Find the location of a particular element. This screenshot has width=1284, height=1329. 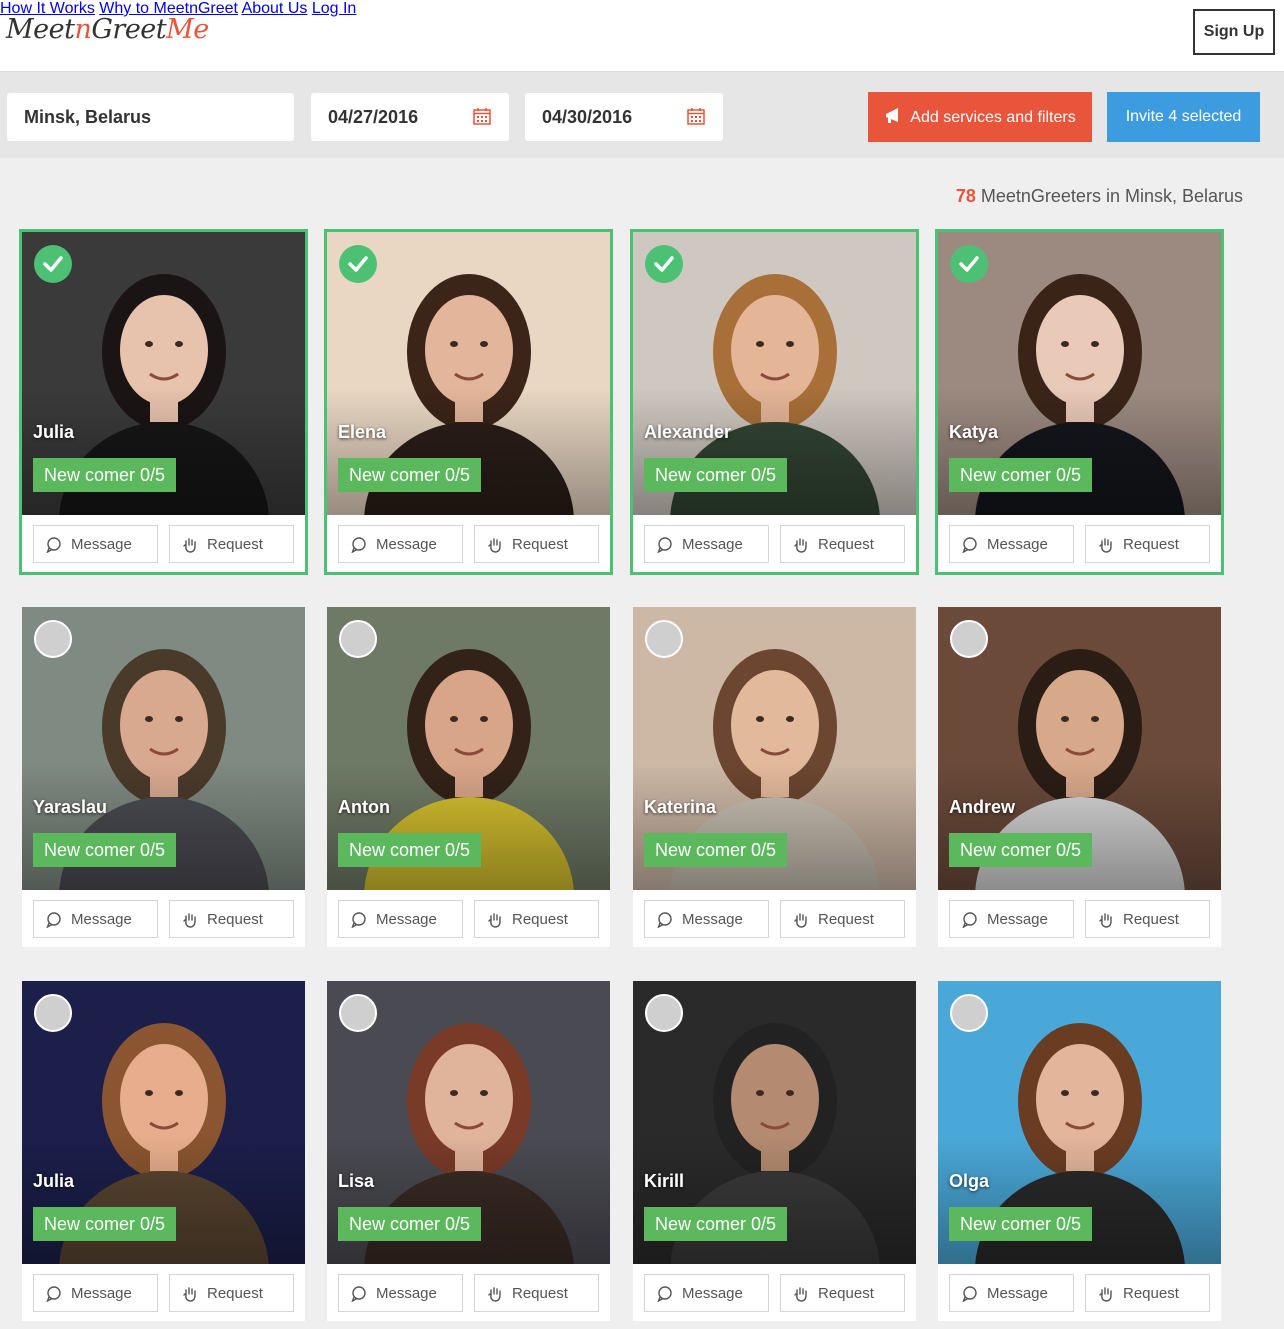

greeter-name: Elena is located at coordinates (362, 432).